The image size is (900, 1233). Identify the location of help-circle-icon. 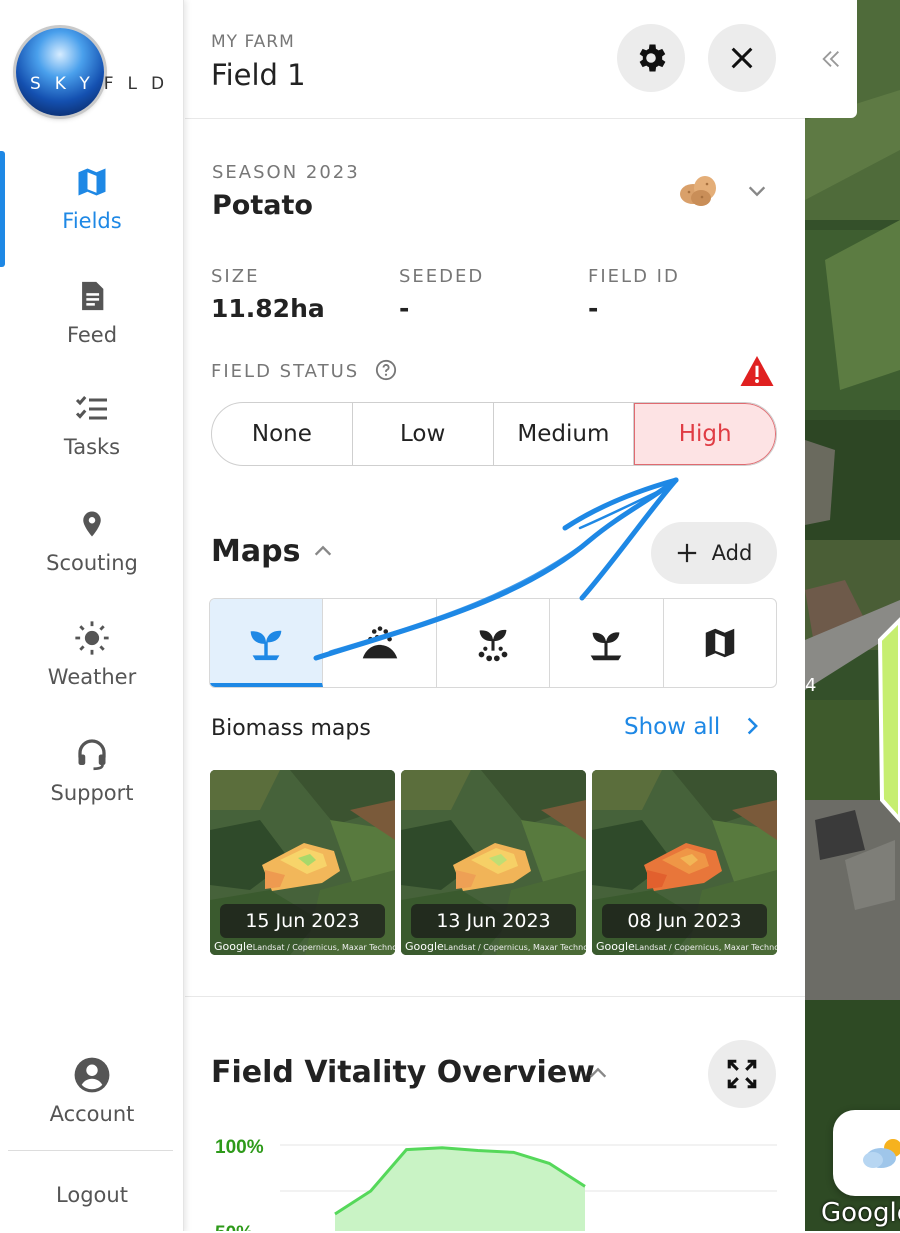
(386, 370).